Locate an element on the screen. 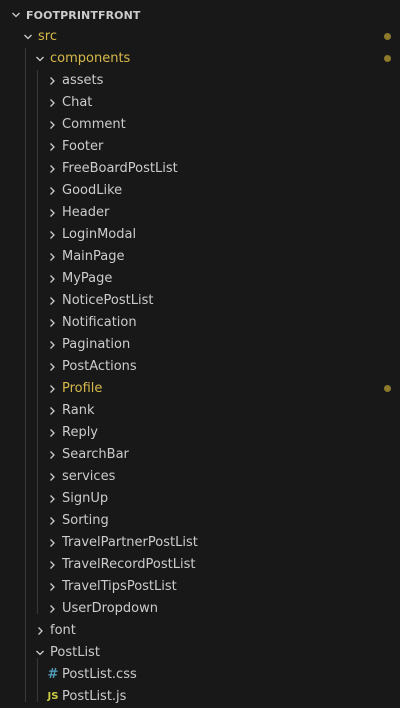 The height and width of the screenshot is (708, 400). tree-folder-item: Sorting is located at coordinates (200, 521).